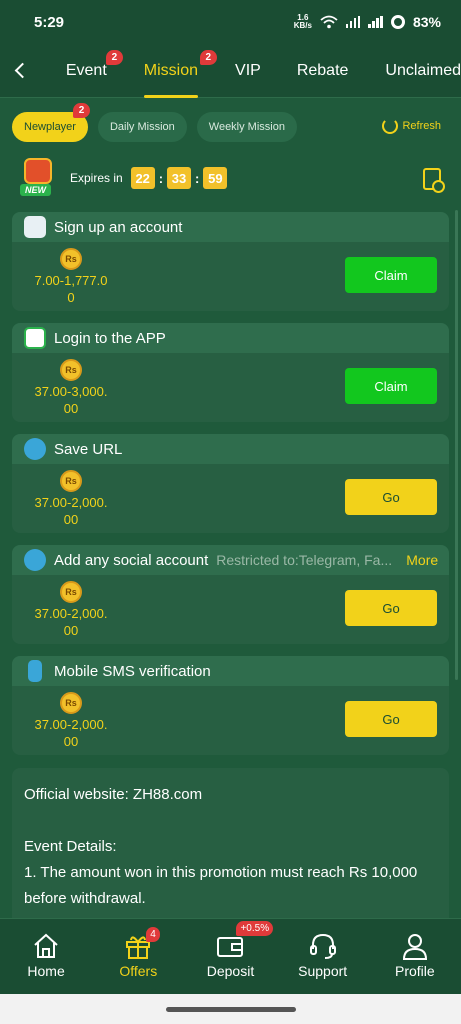  Describe the element at coordinates (81, 110) in the screenshot. I see `sub-tab-newplayer-badge: 2` at that location.